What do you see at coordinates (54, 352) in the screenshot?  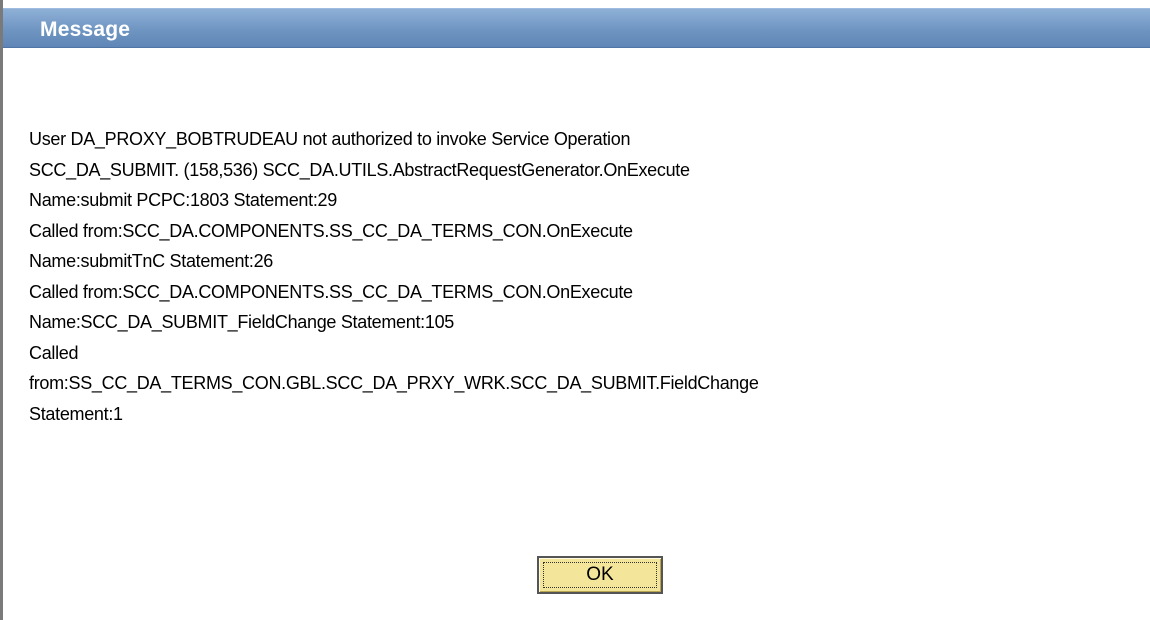 I see `message-line: Called` at bounding box center [54, 352].